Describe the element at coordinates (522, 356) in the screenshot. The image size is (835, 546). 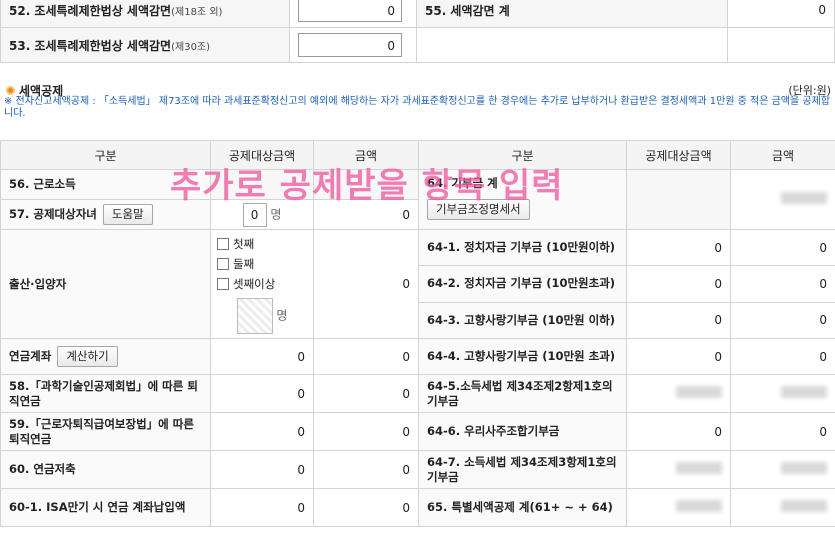
I see `row644-label: 64-4. 고향사랑기부금 (10만원 초과)` at that location.